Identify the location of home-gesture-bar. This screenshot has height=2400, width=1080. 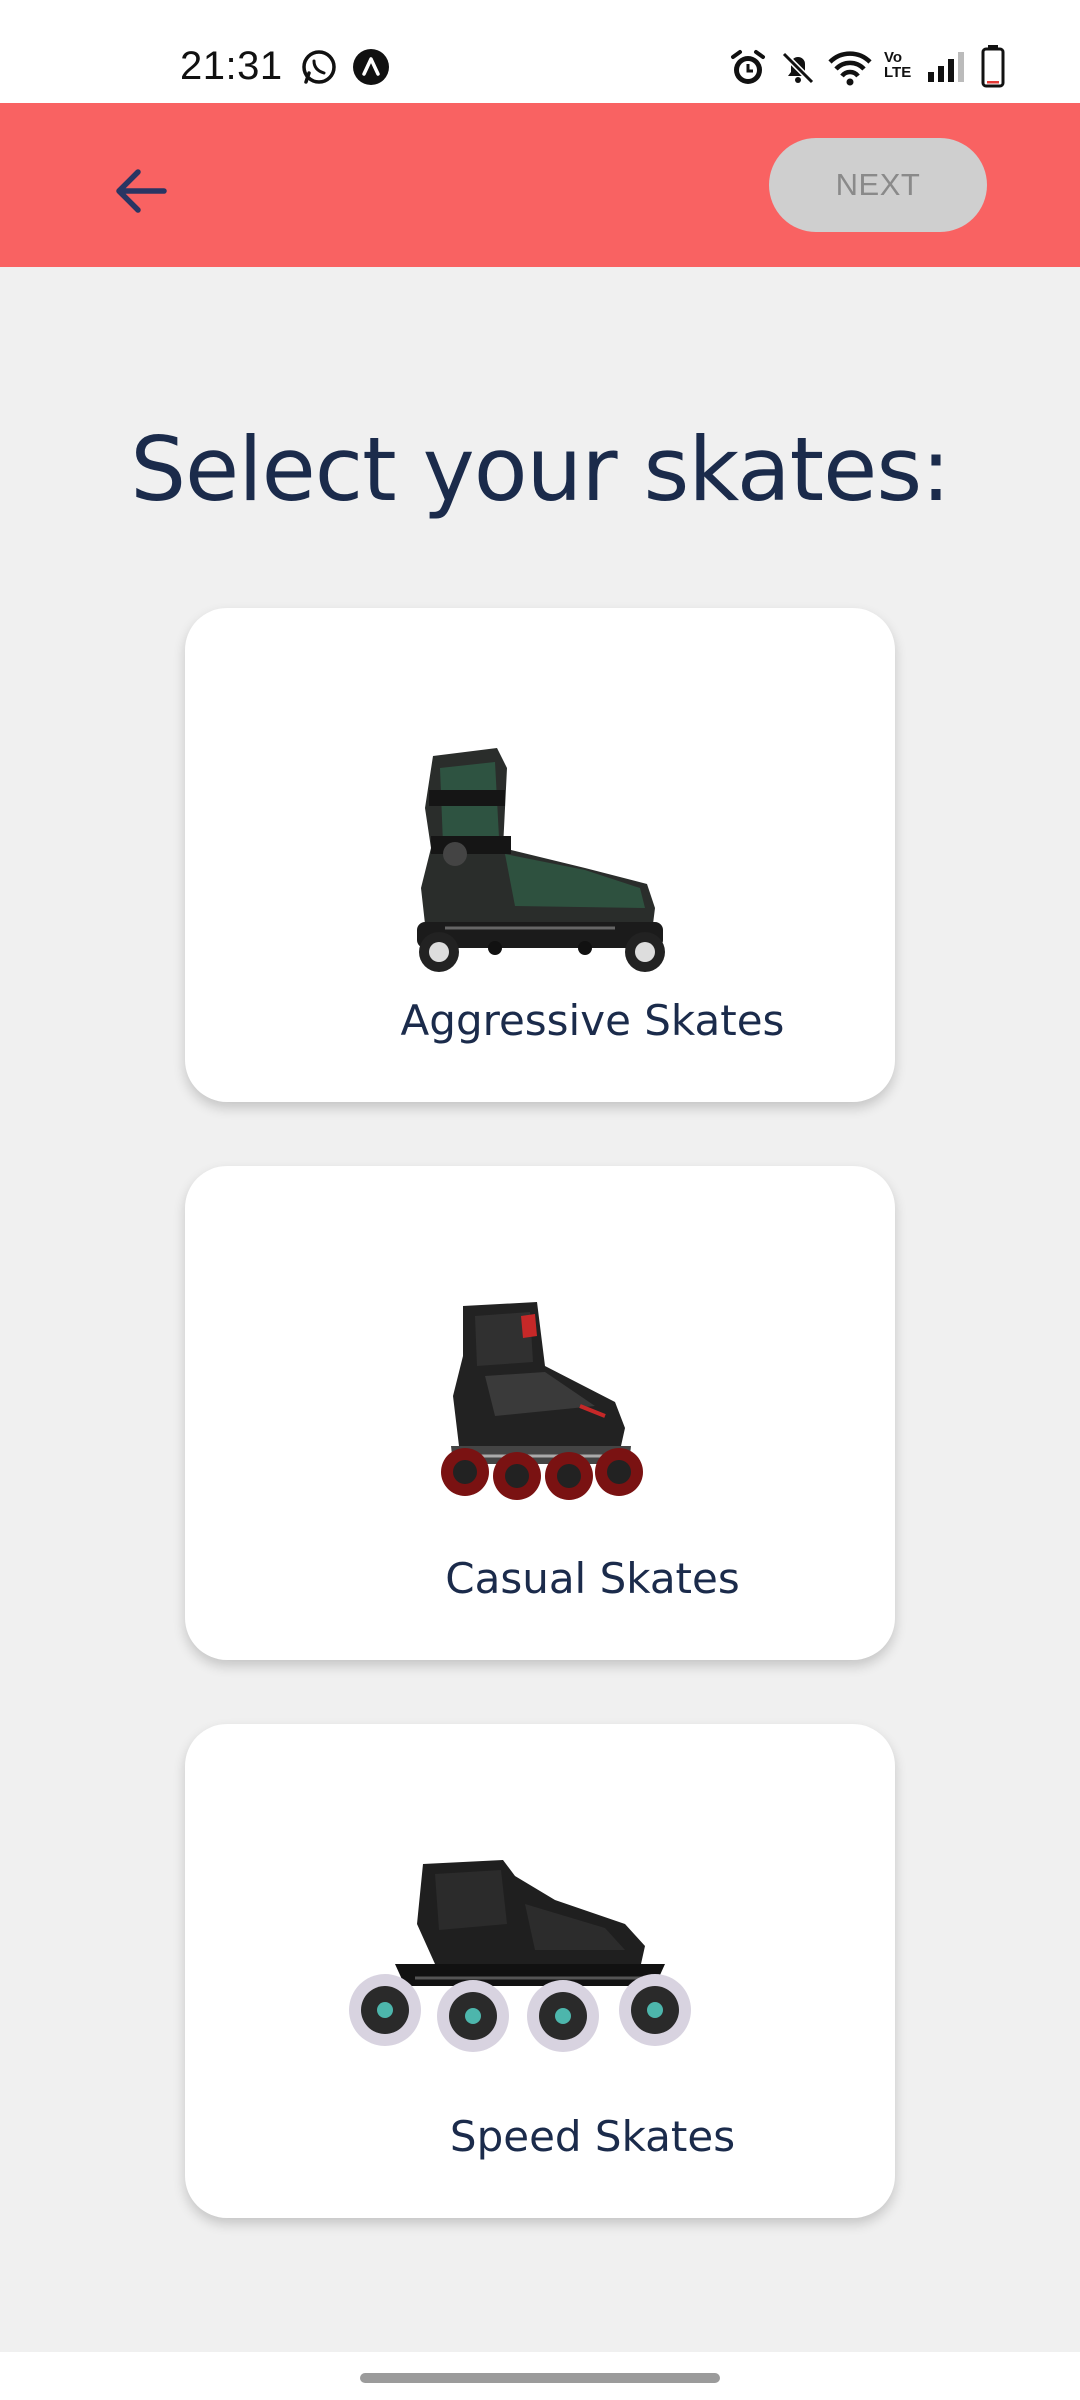
(540, 2378).